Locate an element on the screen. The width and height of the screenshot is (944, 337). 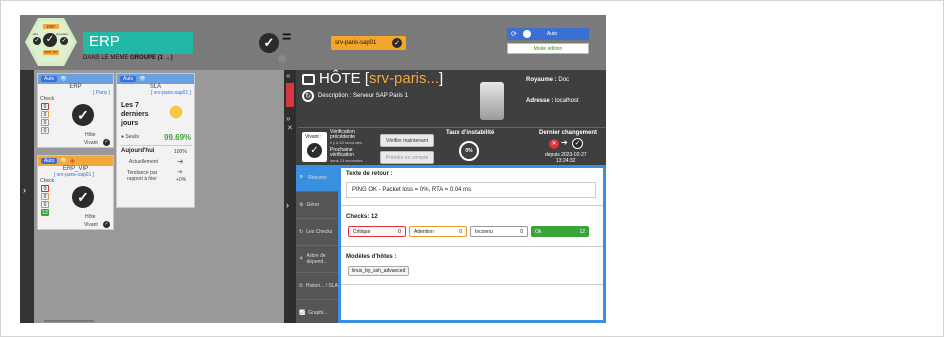
critical-stat: Critique 0 is located at coordinates (377, 231).